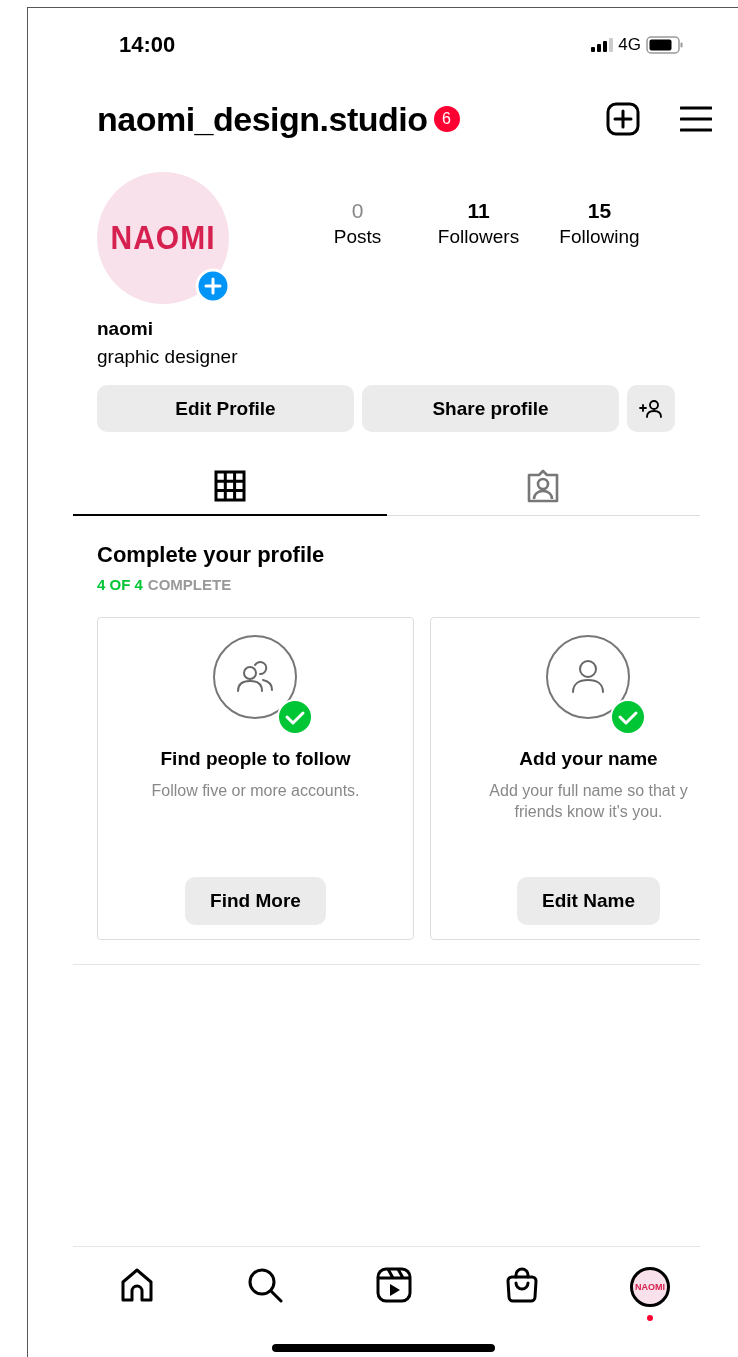  I want to click on card-description: Add your full name so that y friends know it's you., so click(588, 801).